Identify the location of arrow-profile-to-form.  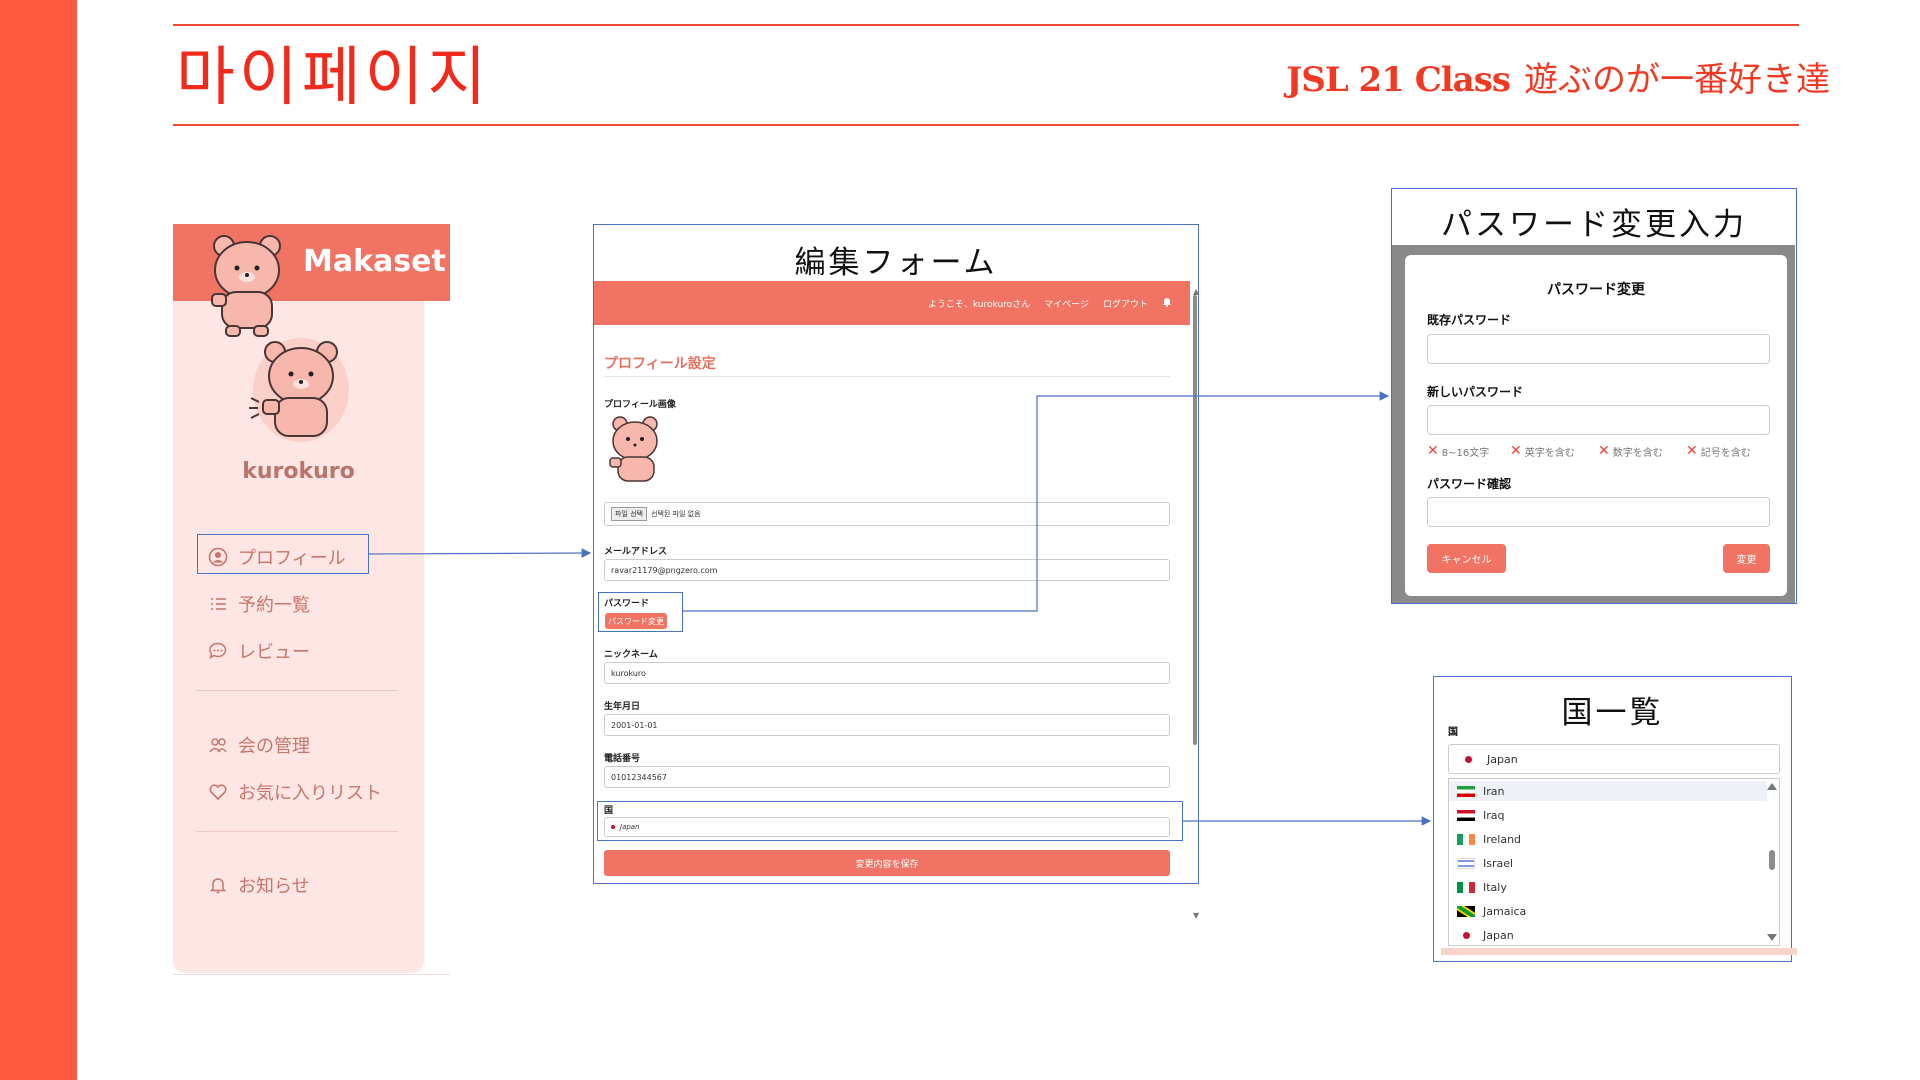
(480, 553).